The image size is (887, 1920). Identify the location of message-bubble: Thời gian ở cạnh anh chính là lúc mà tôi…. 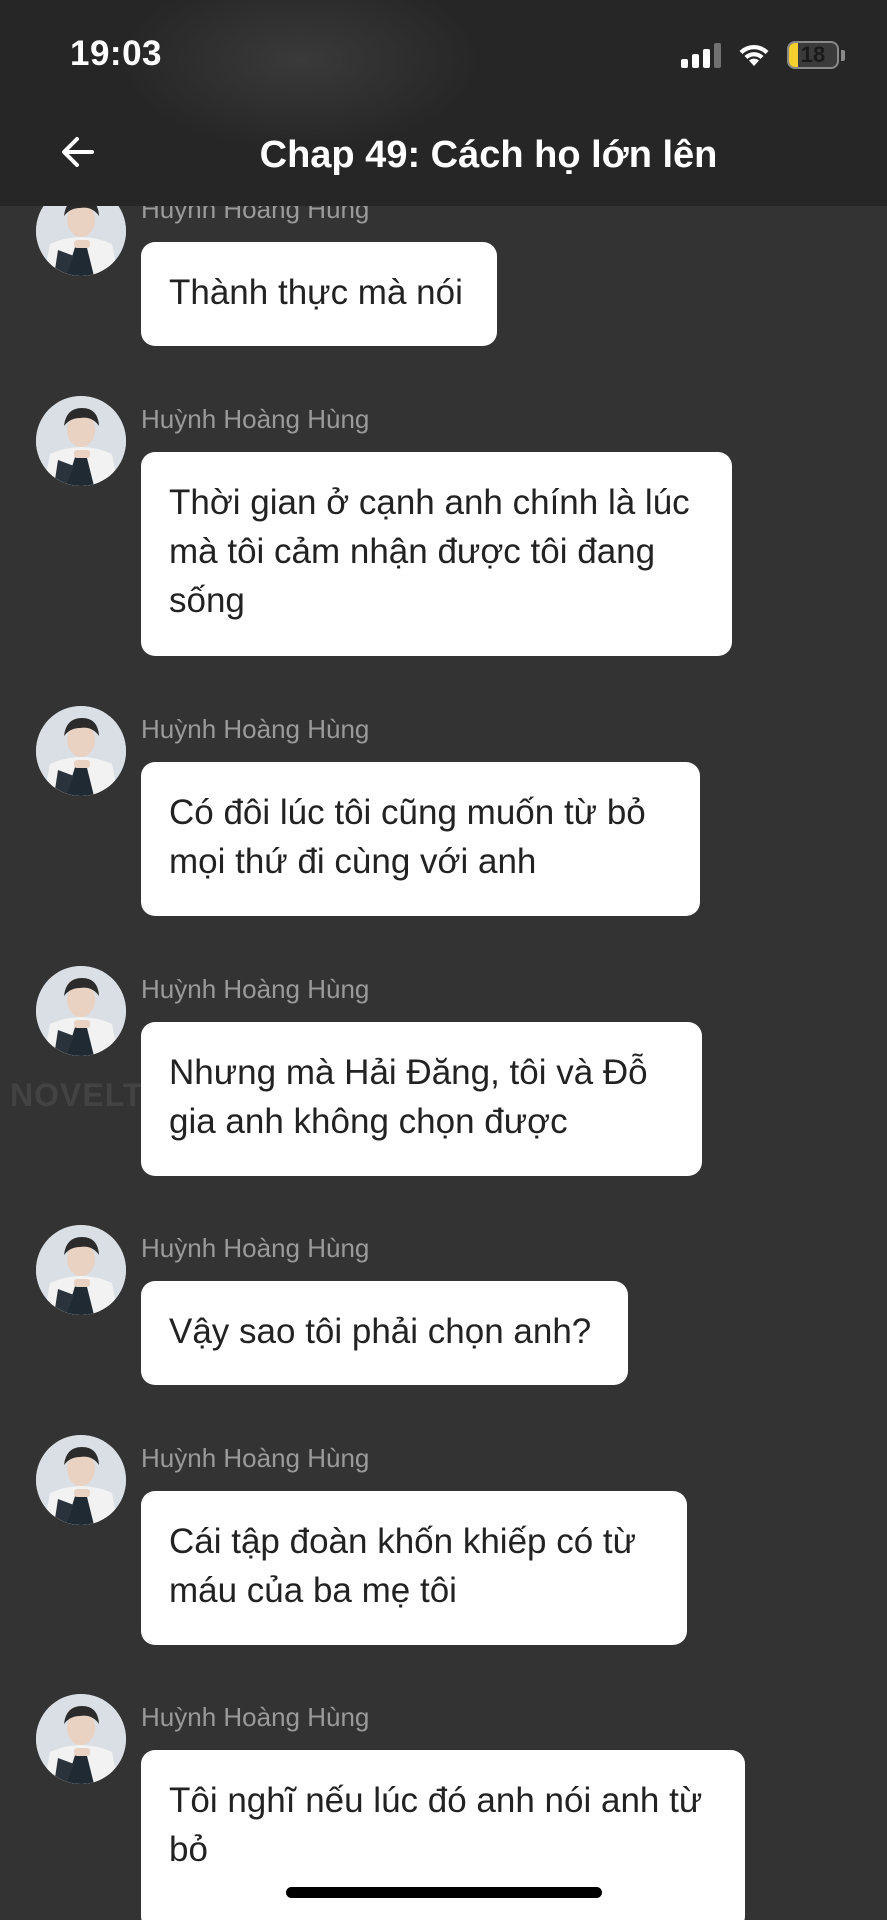
(436, 554).